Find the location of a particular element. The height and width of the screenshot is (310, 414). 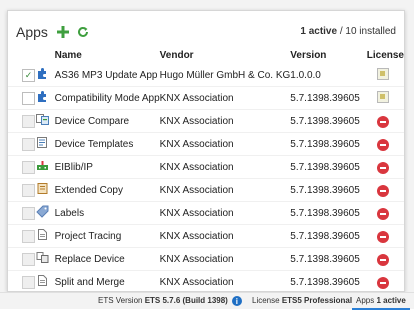

installed-count: / 10 installed is located at coordinates (366, 31).